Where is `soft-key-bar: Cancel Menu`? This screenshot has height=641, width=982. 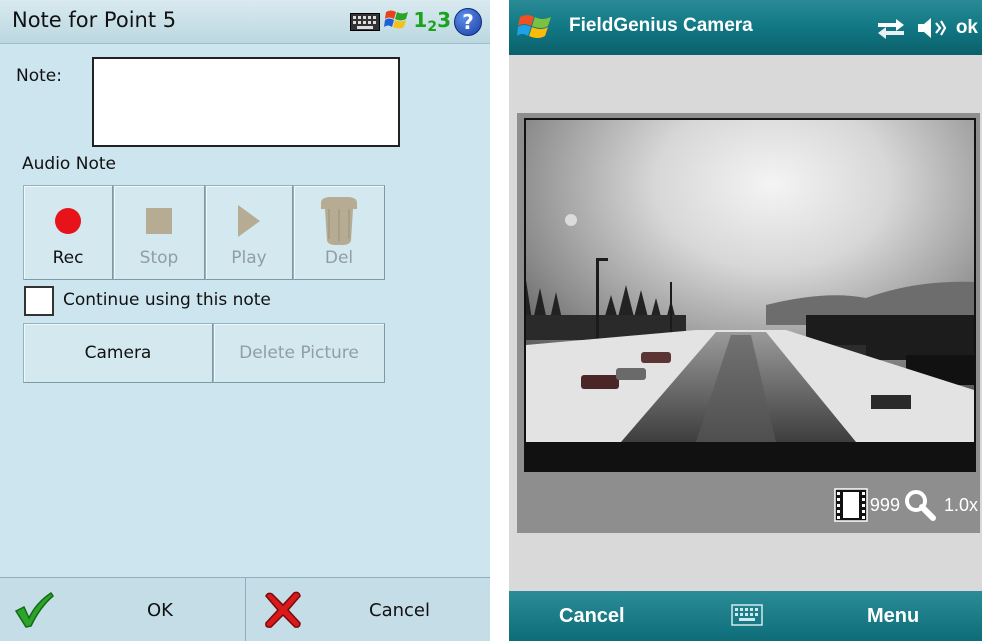 soft-key-bar: Cancel Menu is located at coordinates (745, 616).